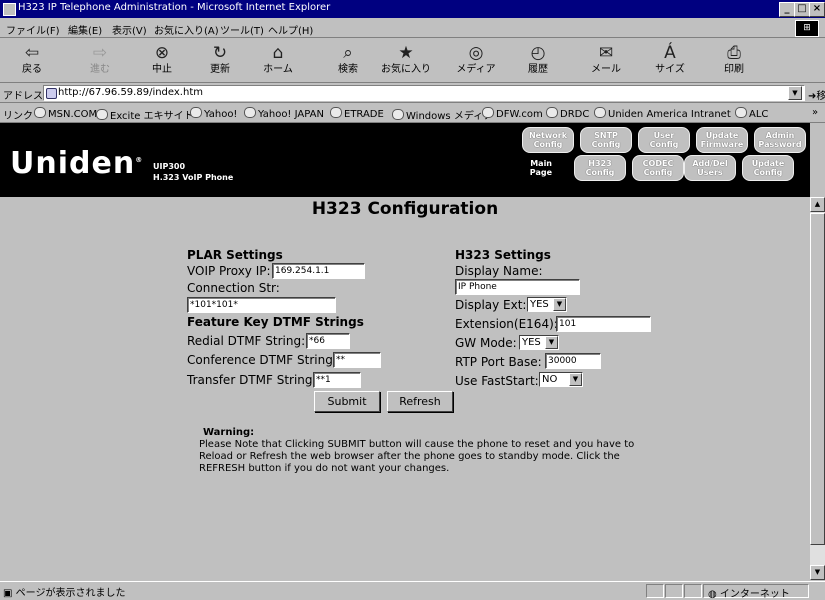 This screenshot has width=825, height=600. Describe the element at coordinates (561, 379) in the screenshot. I see `faststart-select: NO ▼` at that location.